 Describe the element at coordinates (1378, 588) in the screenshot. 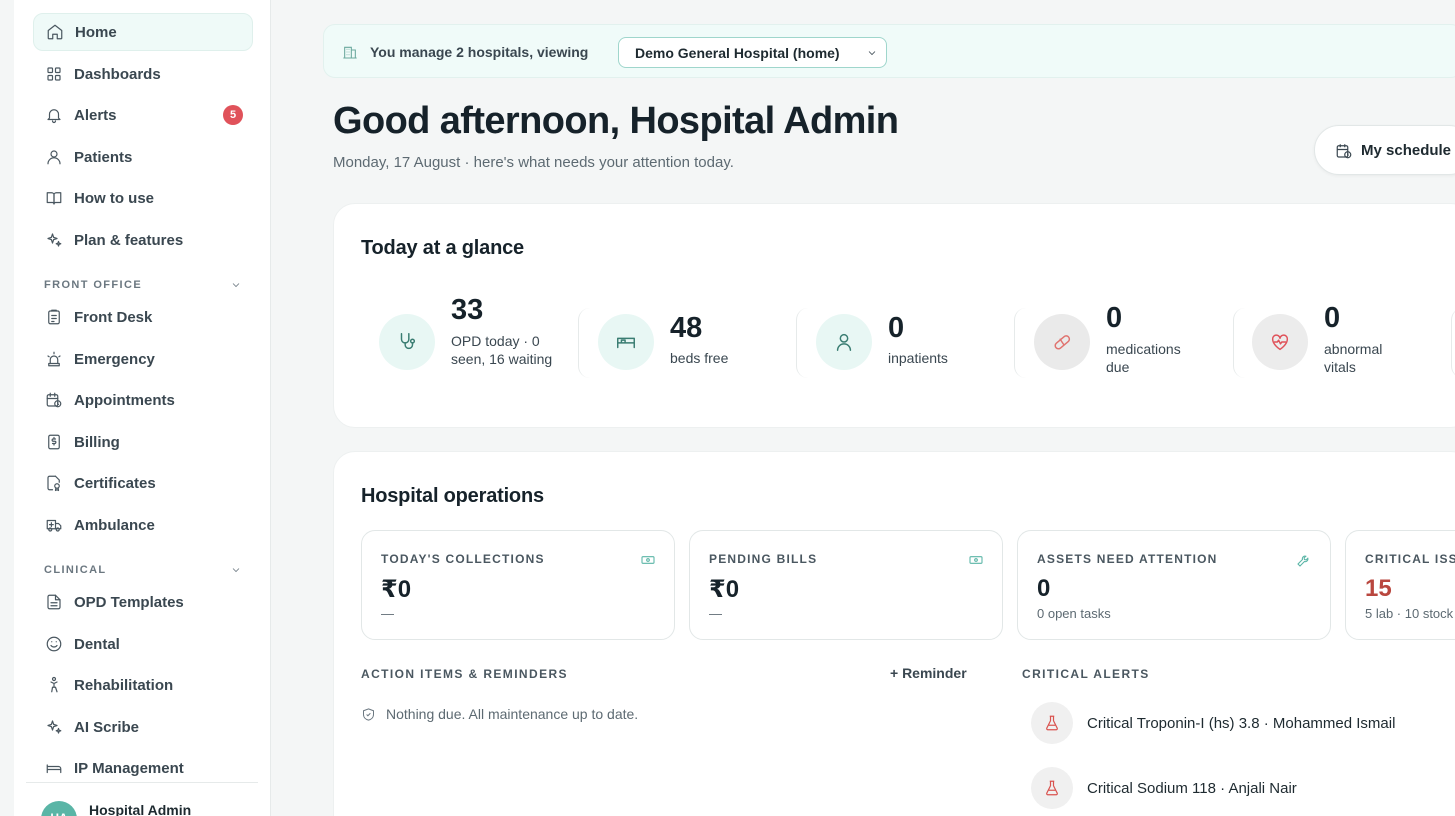

I see `metric-value: 15` at that location.